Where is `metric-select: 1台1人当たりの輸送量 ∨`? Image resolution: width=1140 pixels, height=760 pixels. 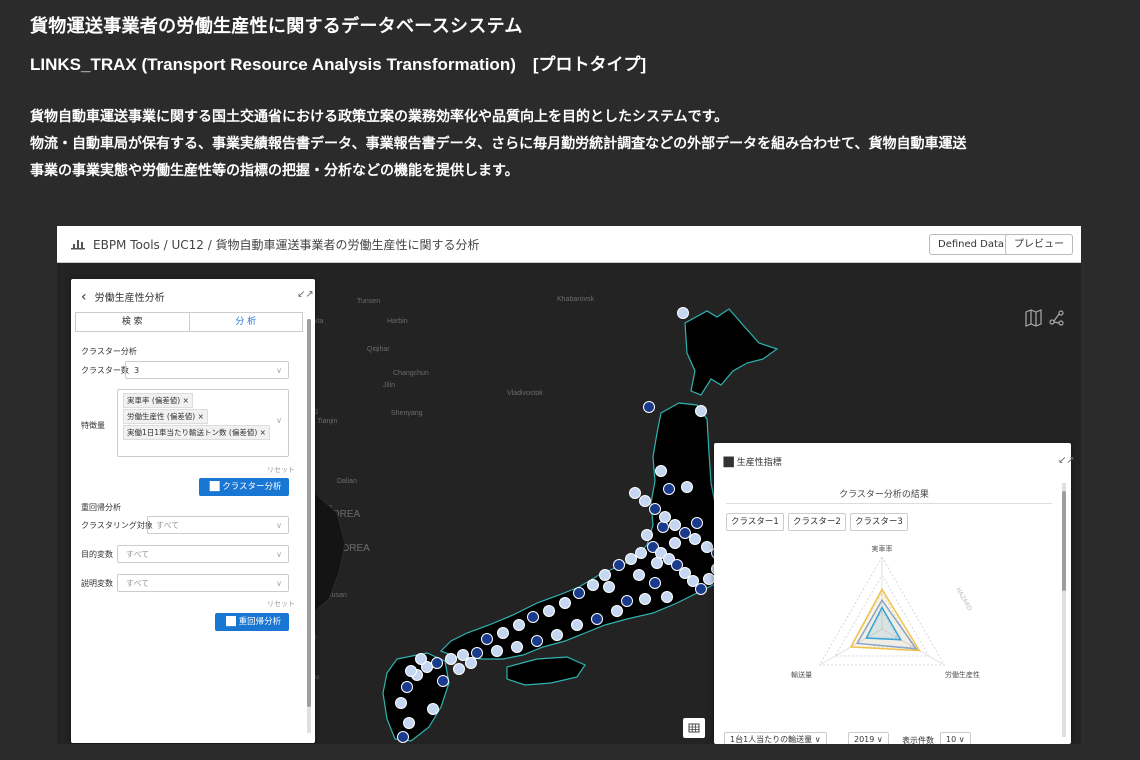 metric-select: 1台1人当たりの輸送量 ∨ is located at coordinates (775, 738).